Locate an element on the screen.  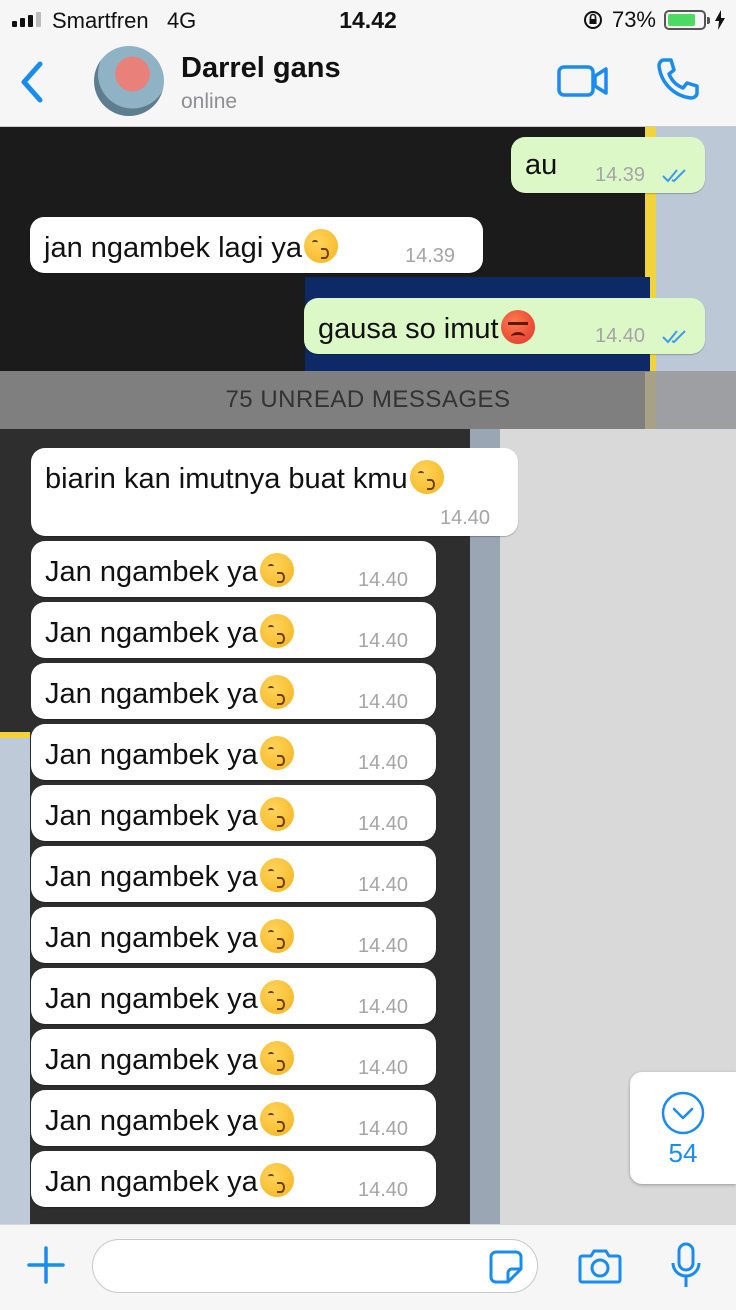
rotation-lock-icon is located at coordinates (592, 20).